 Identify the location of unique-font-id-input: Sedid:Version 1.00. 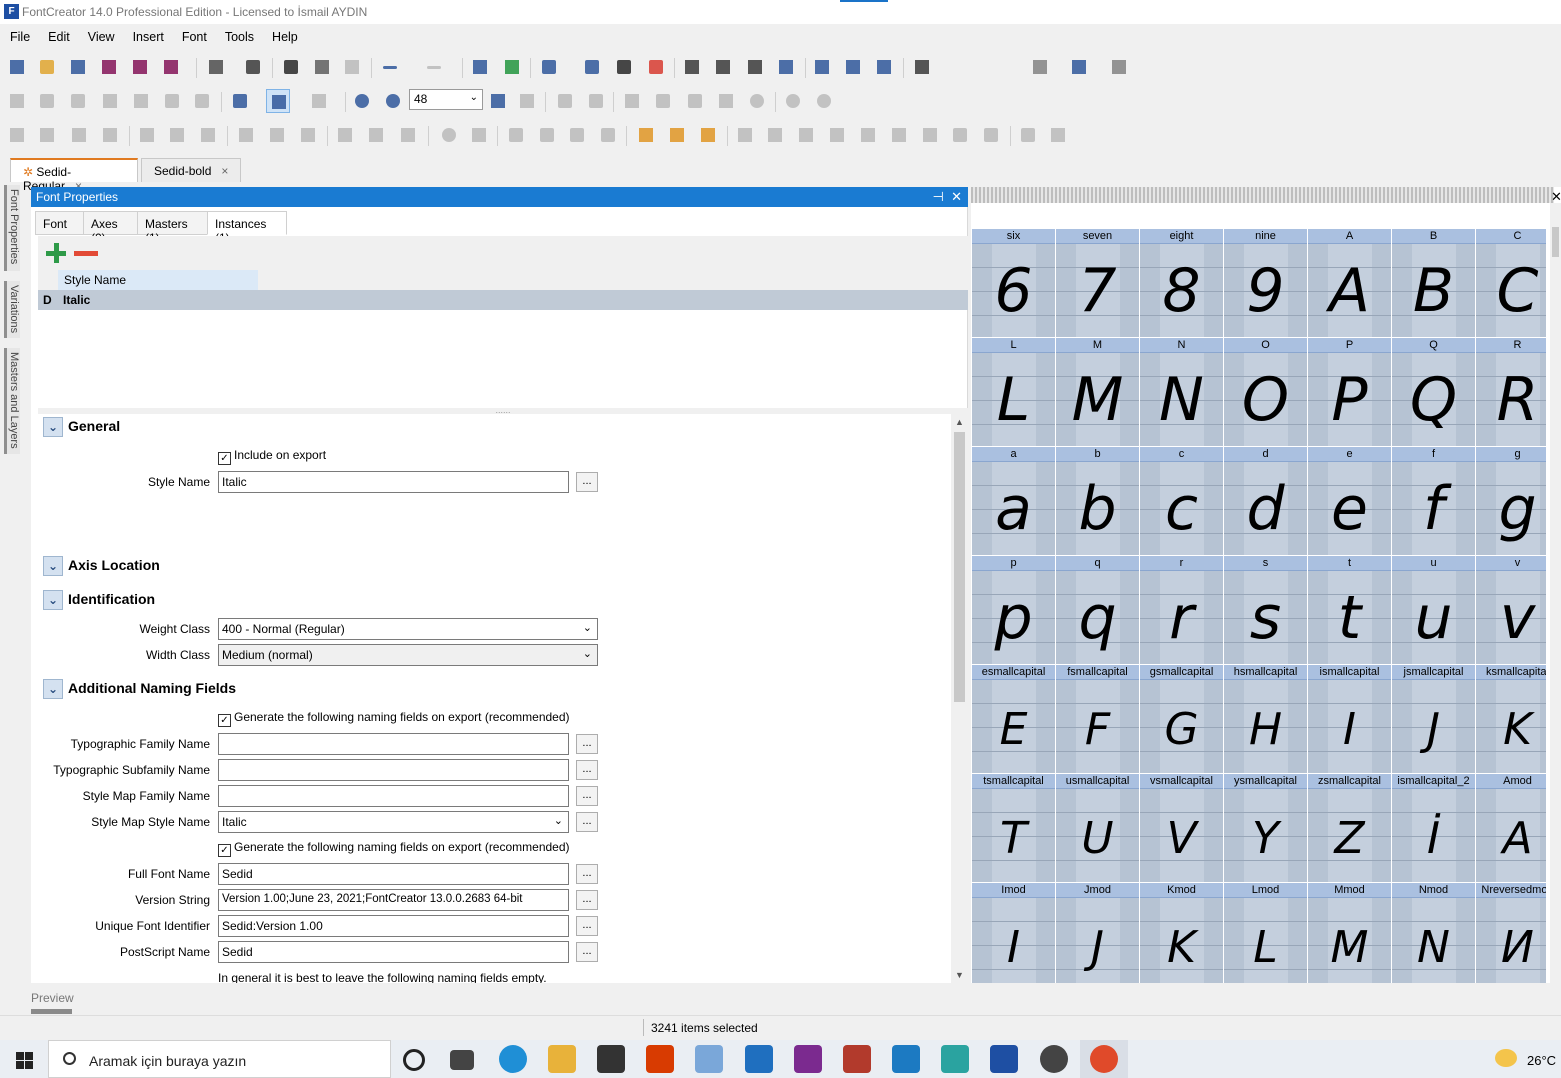
(393, 926).